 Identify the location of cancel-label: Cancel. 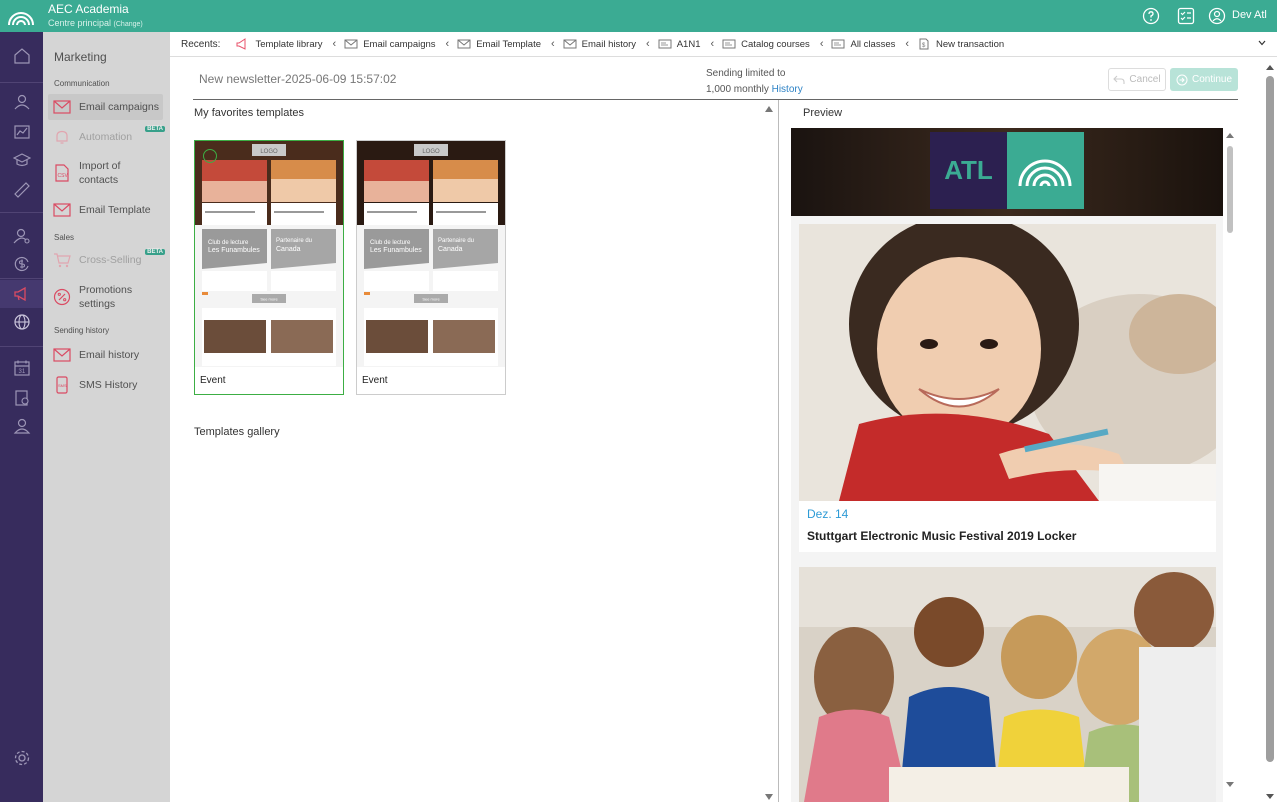
(1145, 79).